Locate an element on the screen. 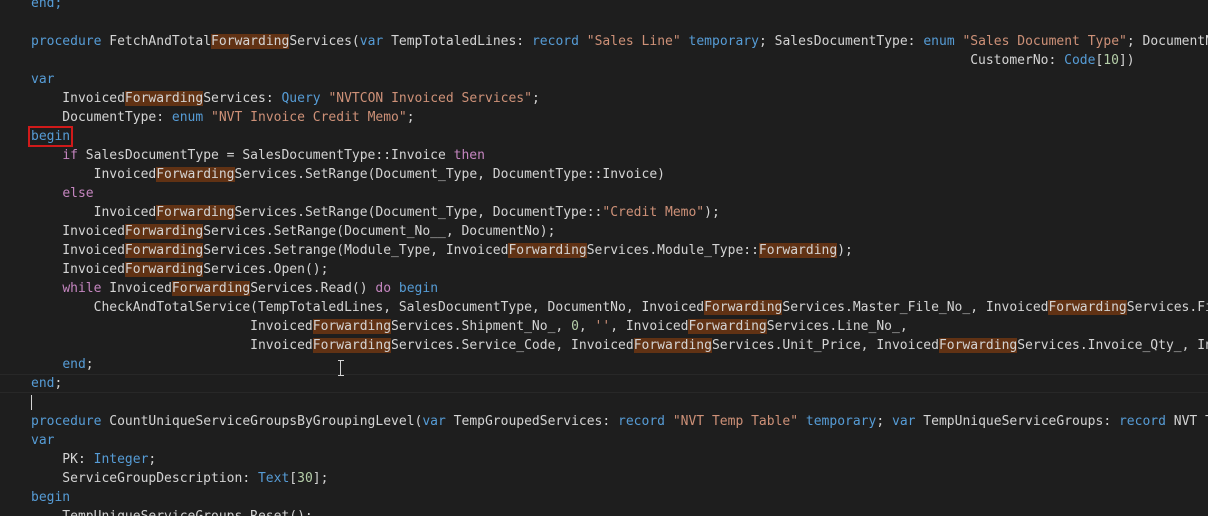  text-caret is located at coordinates (31, 402).